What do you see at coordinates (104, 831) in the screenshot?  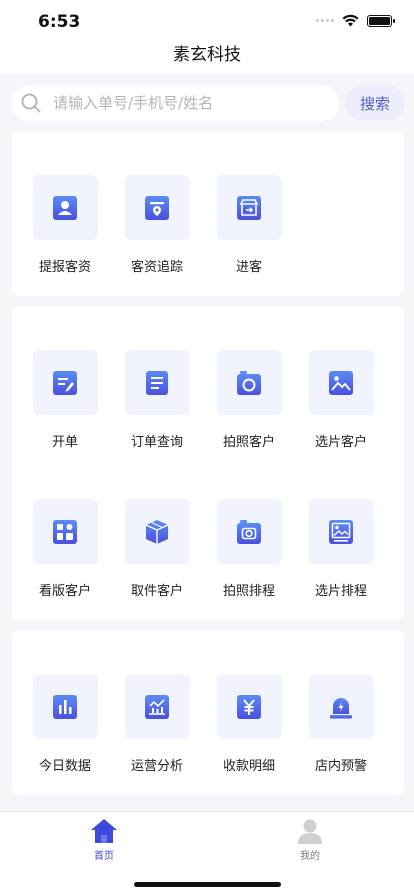 I see `home-icon` at bounding box center [104, 831].